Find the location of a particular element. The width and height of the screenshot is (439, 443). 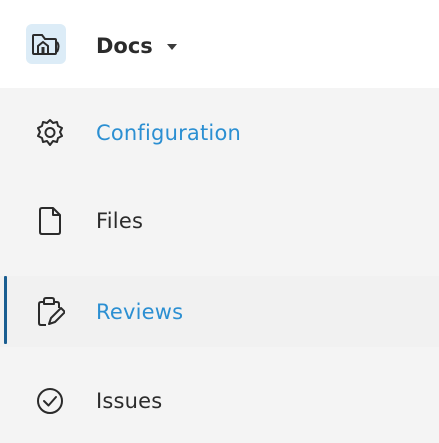

project-dropdown: Docs is located at coordinates (136, 46).